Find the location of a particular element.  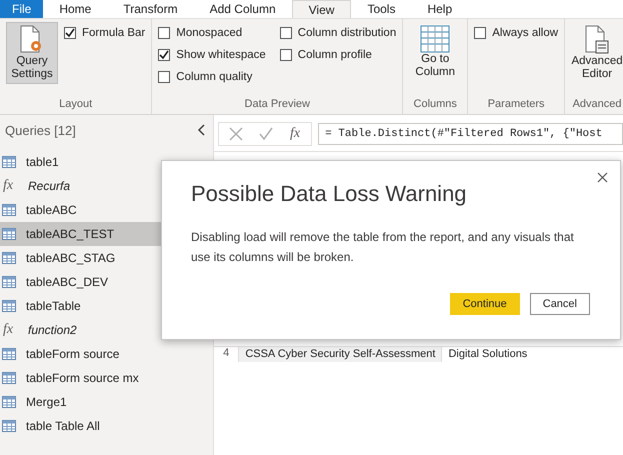

checkbox-label: Show whitespace is located at coordinates (221, 55).